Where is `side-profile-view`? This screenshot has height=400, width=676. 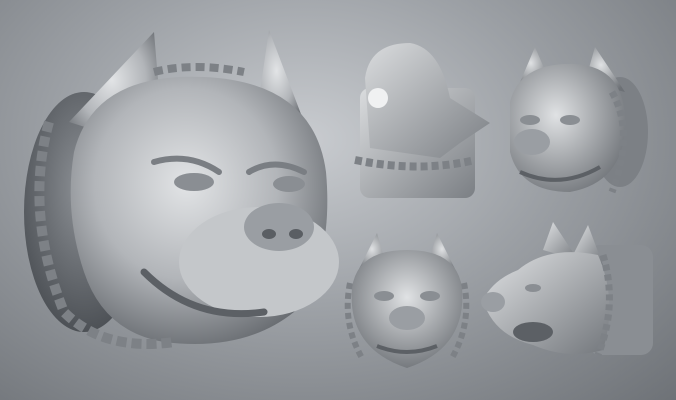
side-profile-view is located at coordinates (568, 292).